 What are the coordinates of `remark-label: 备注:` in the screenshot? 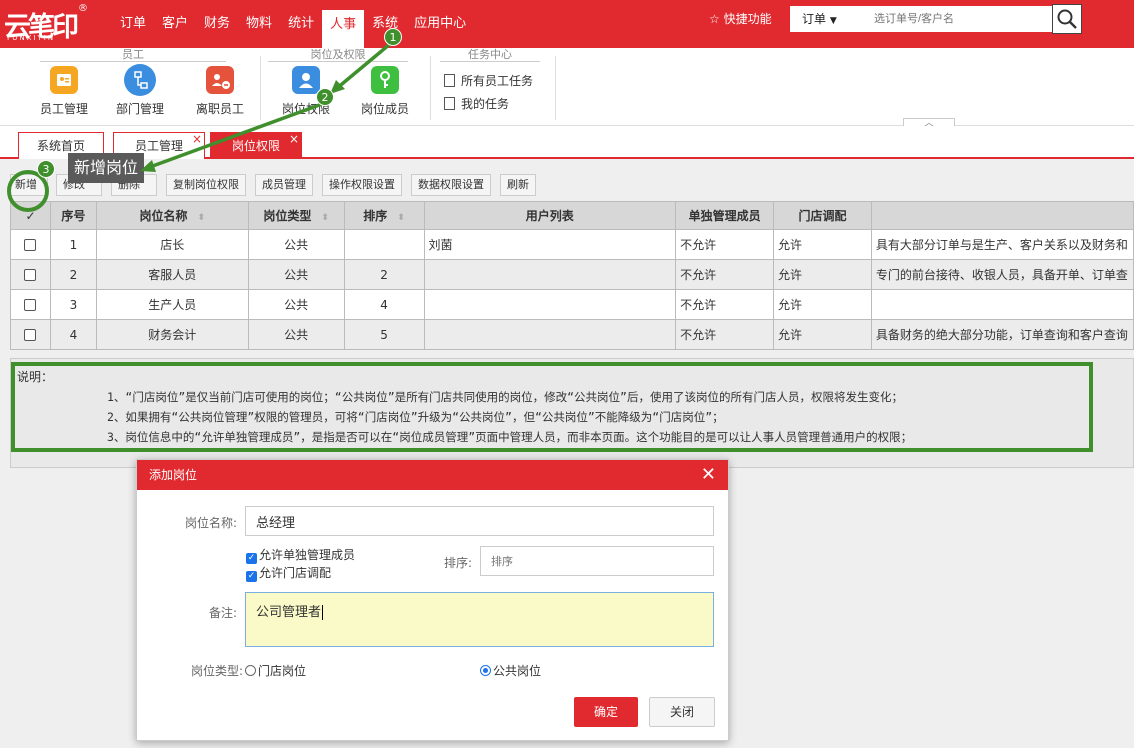 It's located at (222, 613).